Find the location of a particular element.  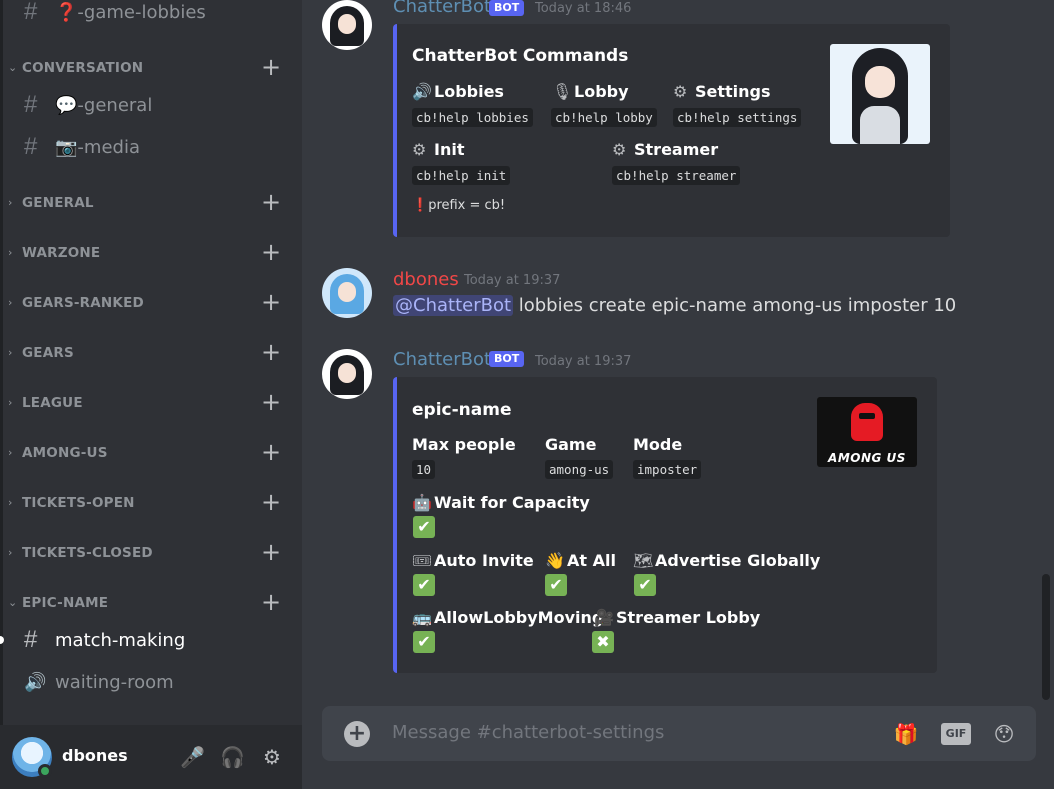

category-warzone: › WARZONE + is located at coordinates (151, 252).